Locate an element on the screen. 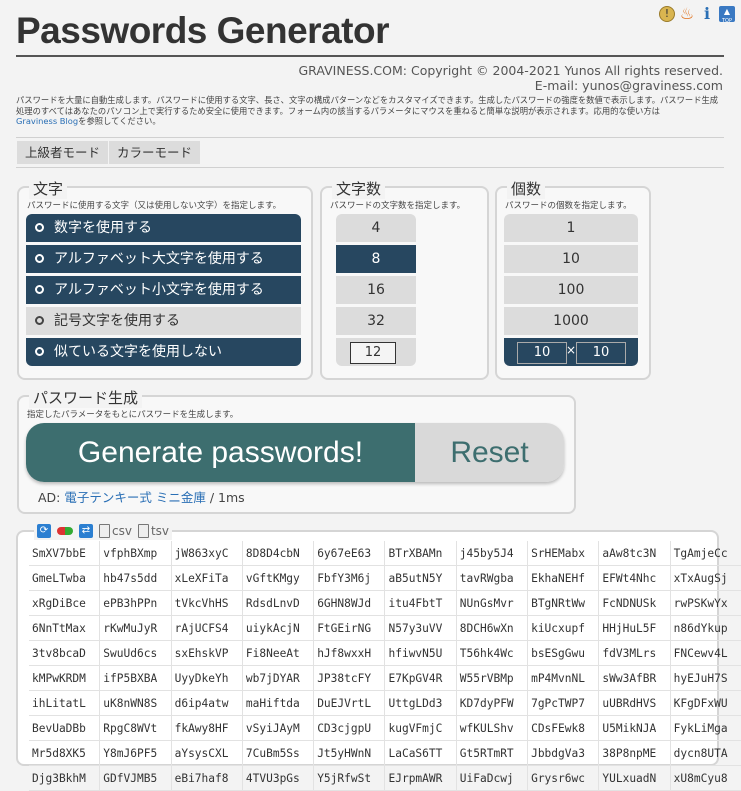  password-cell: aB5utN5Y is located at coordinates (420, 578).